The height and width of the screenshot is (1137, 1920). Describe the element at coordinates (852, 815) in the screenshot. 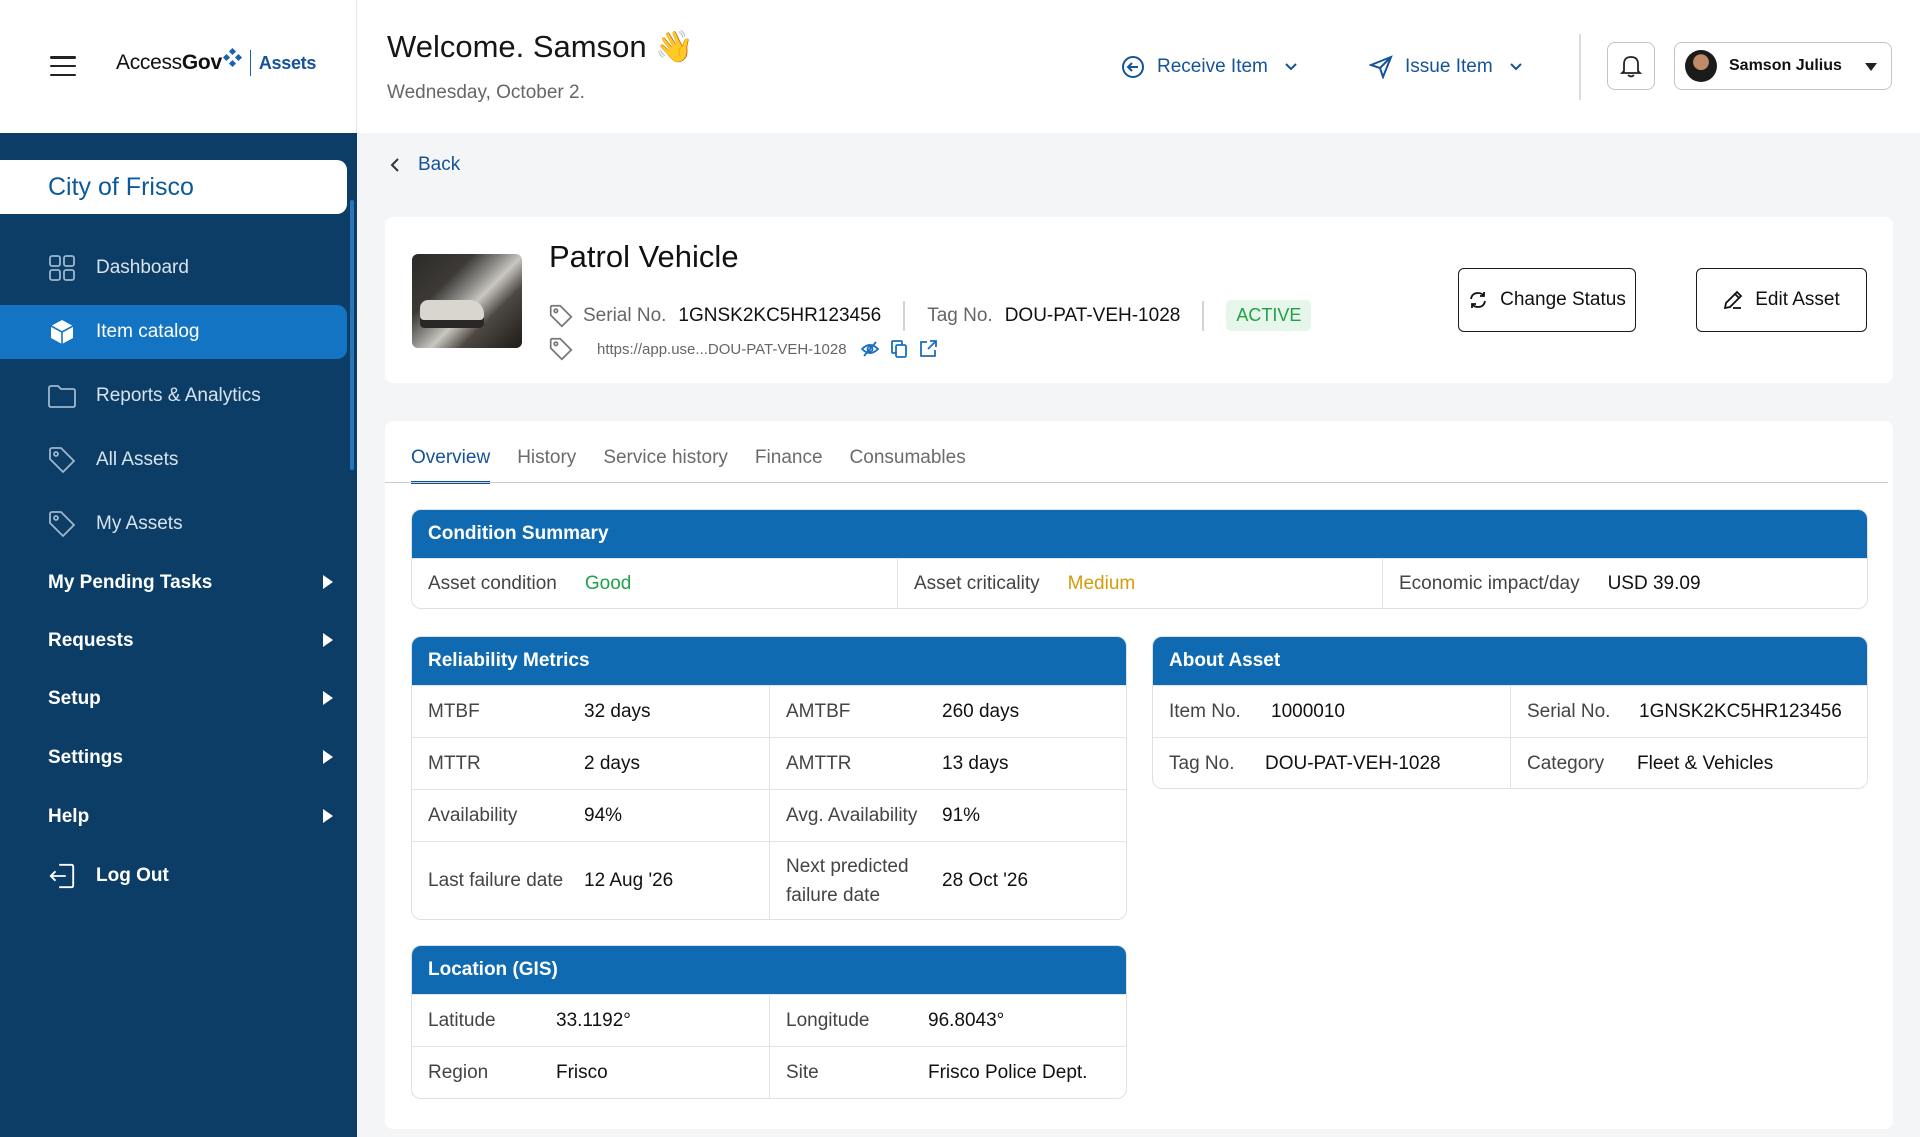

I see `metric-label: Avg. Availability` at that location.